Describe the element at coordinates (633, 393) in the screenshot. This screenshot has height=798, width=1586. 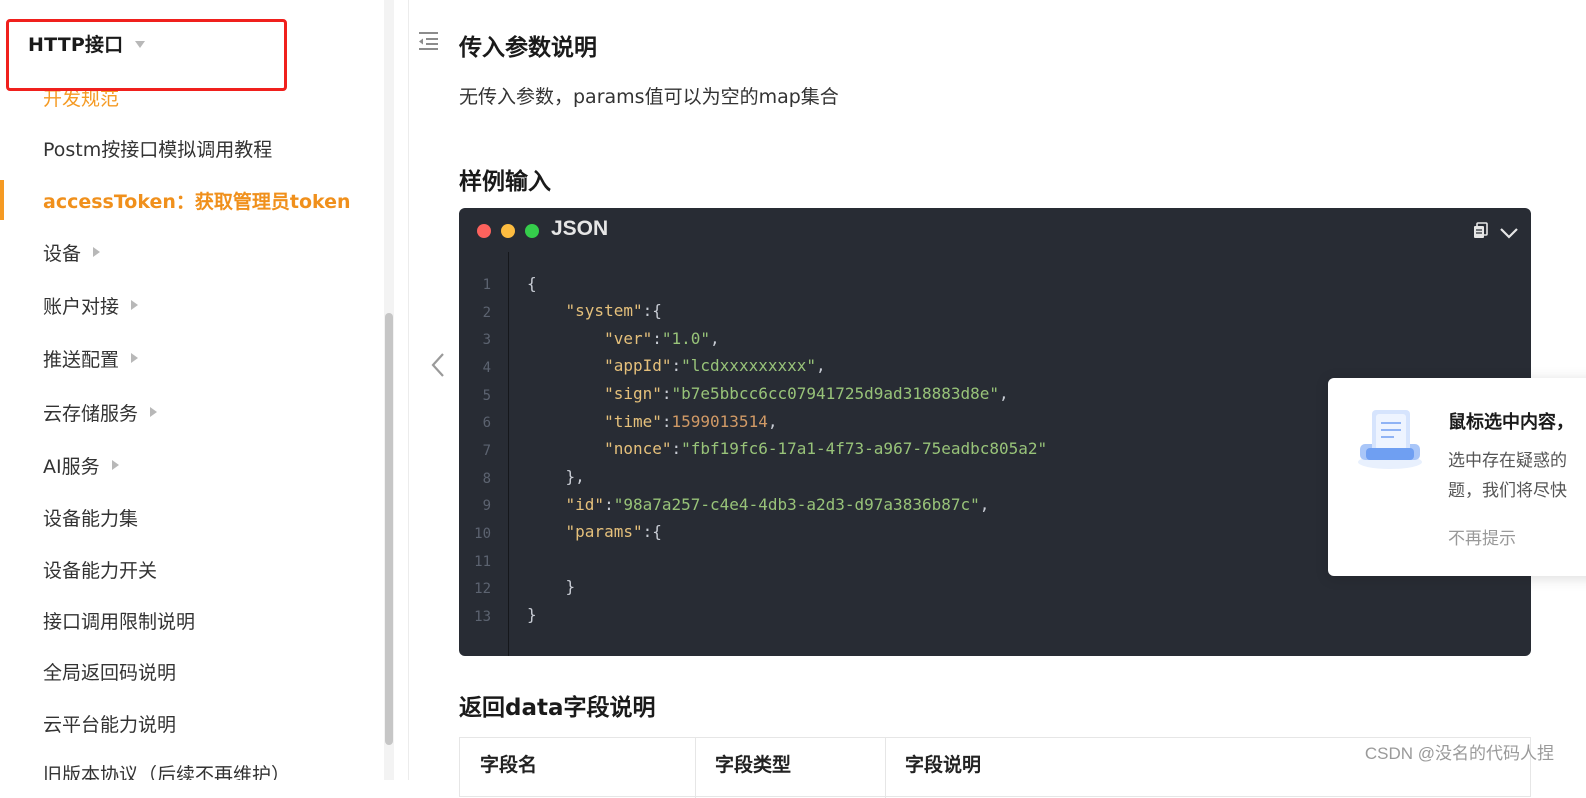
I see `json-key: "sign"` at that location.